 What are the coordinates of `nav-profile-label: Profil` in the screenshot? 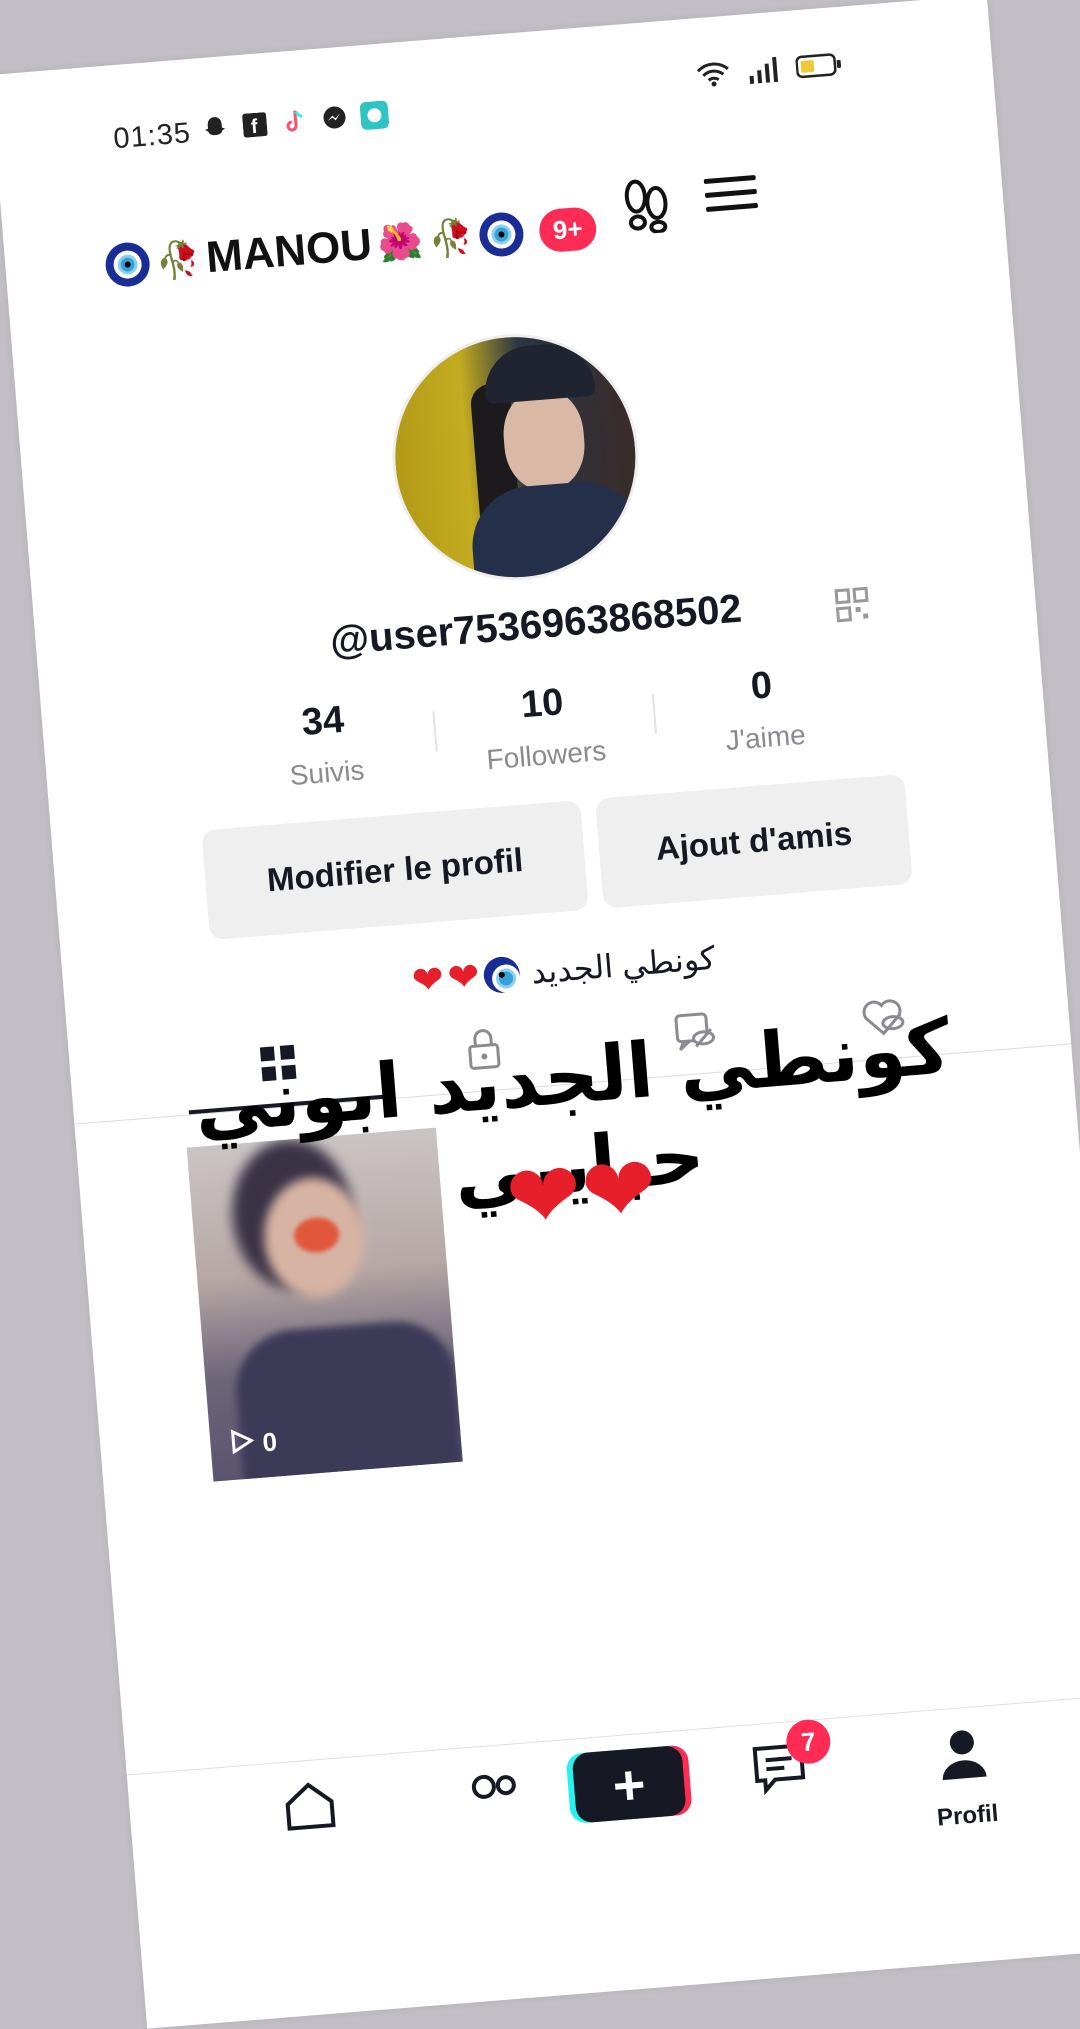 It's located at (968, 1815).